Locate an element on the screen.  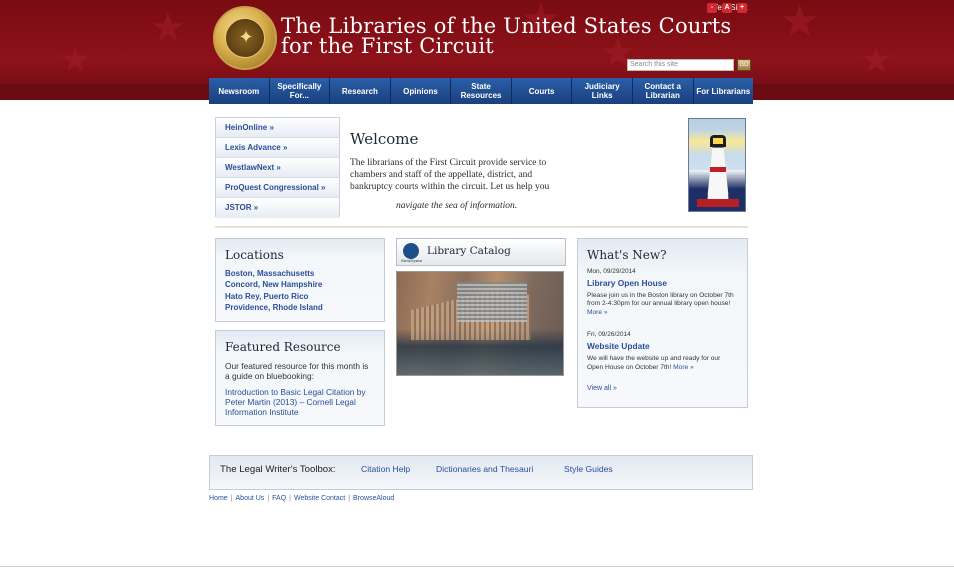
nav-item-for-librarians: For Librarians is located at coordinates (724, 91).